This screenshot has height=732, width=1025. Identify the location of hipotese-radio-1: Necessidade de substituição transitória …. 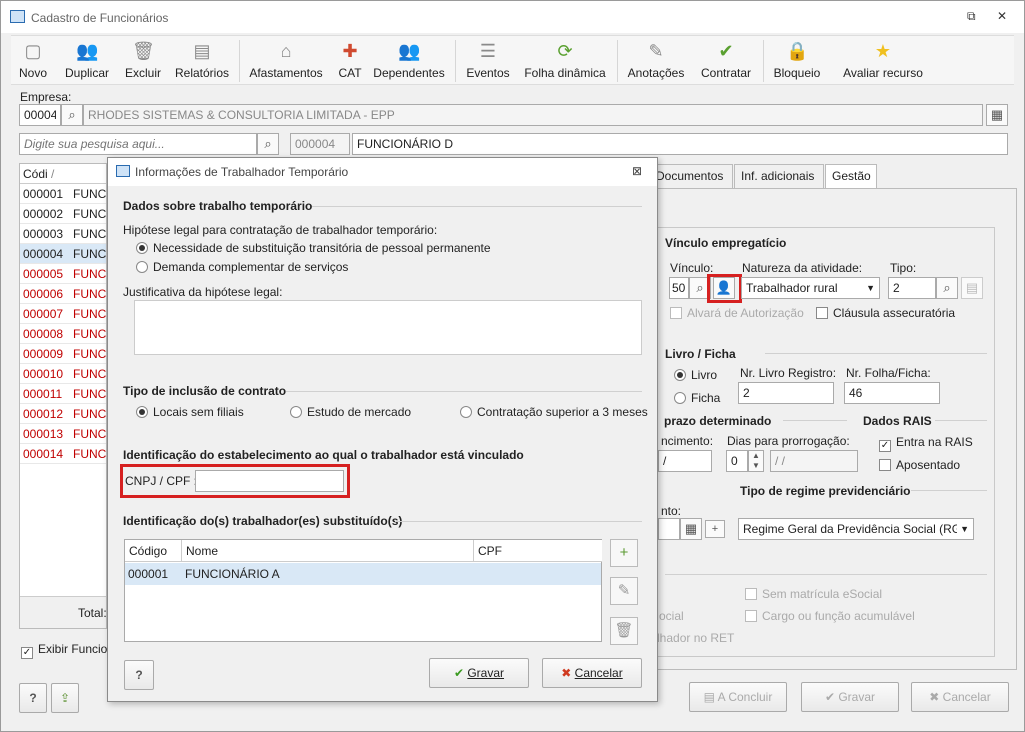
(313, 248).